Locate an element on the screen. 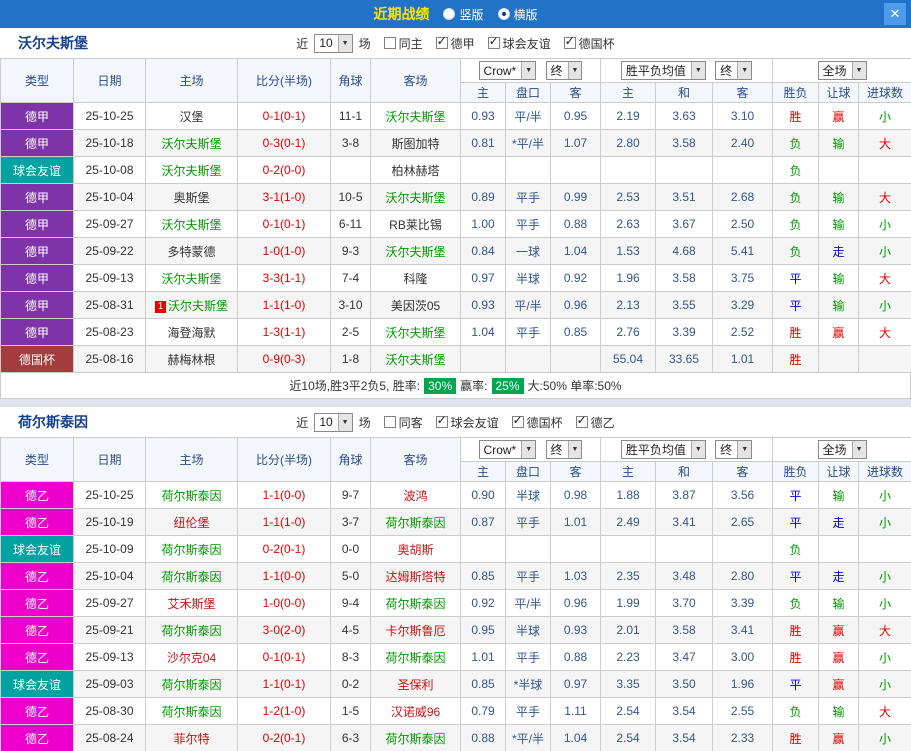 This screenshot has width=911, height=751. filters: 近 10 ▼ 场 同主 德甲 球会友谊 is located at coordinates (455, 43).